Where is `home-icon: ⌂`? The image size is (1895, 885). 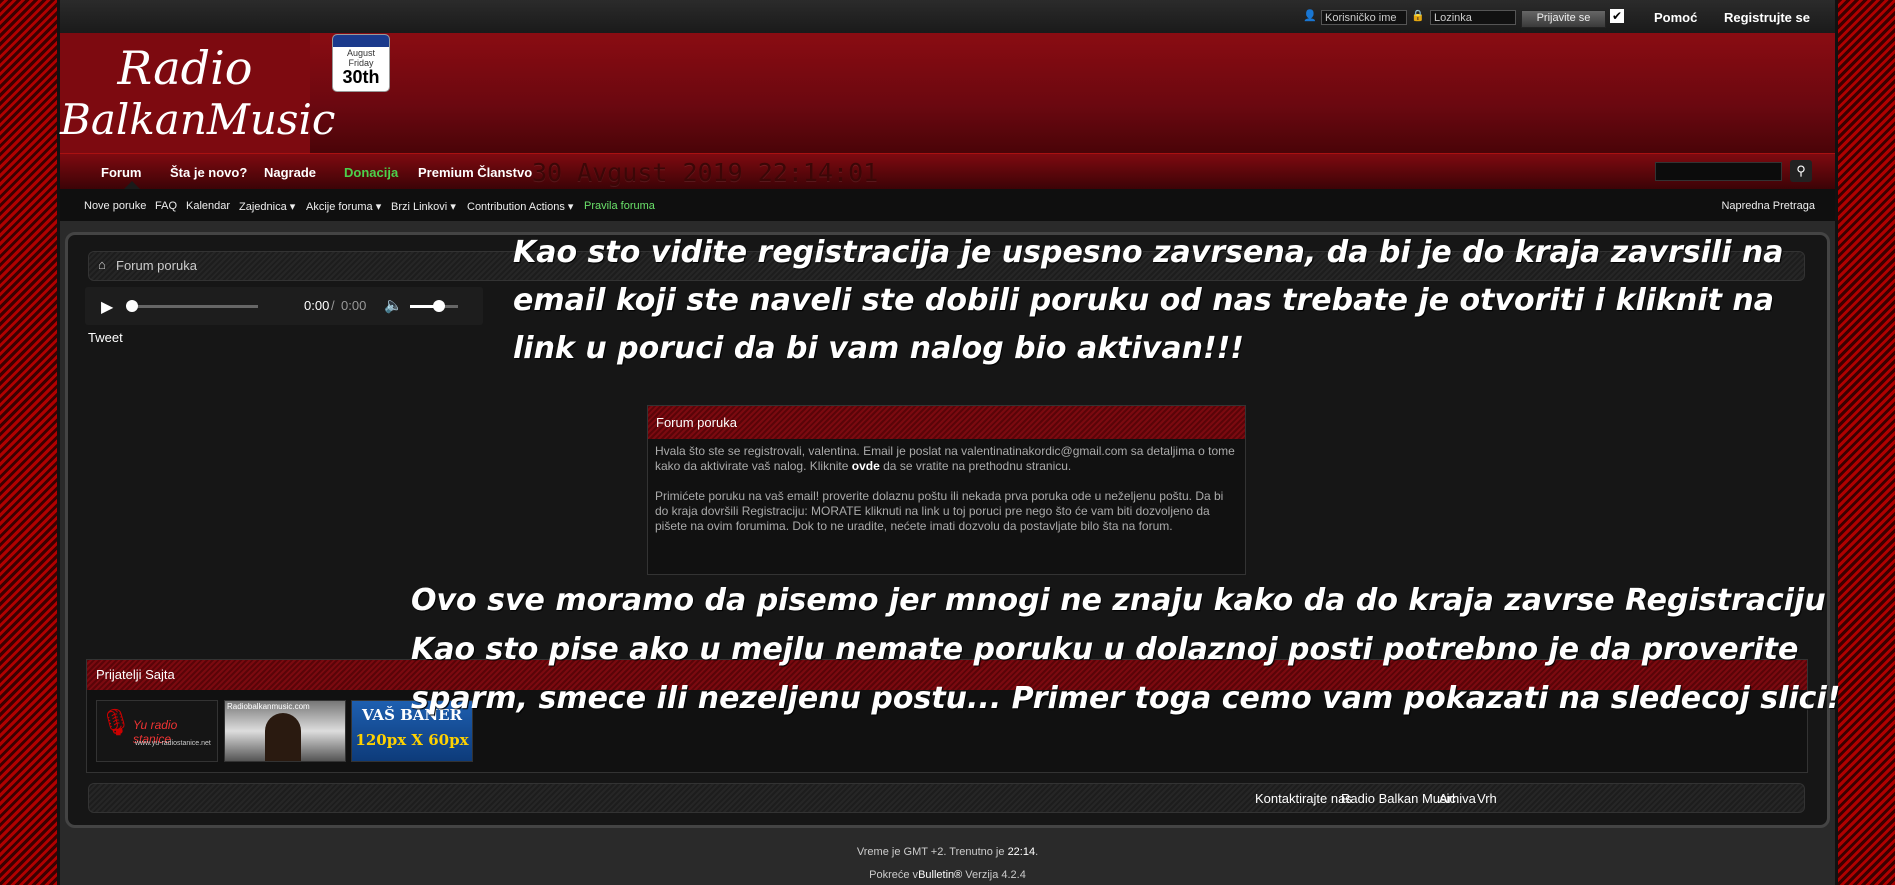 home-icon: ⌂ is located at coordinates (102, 264).